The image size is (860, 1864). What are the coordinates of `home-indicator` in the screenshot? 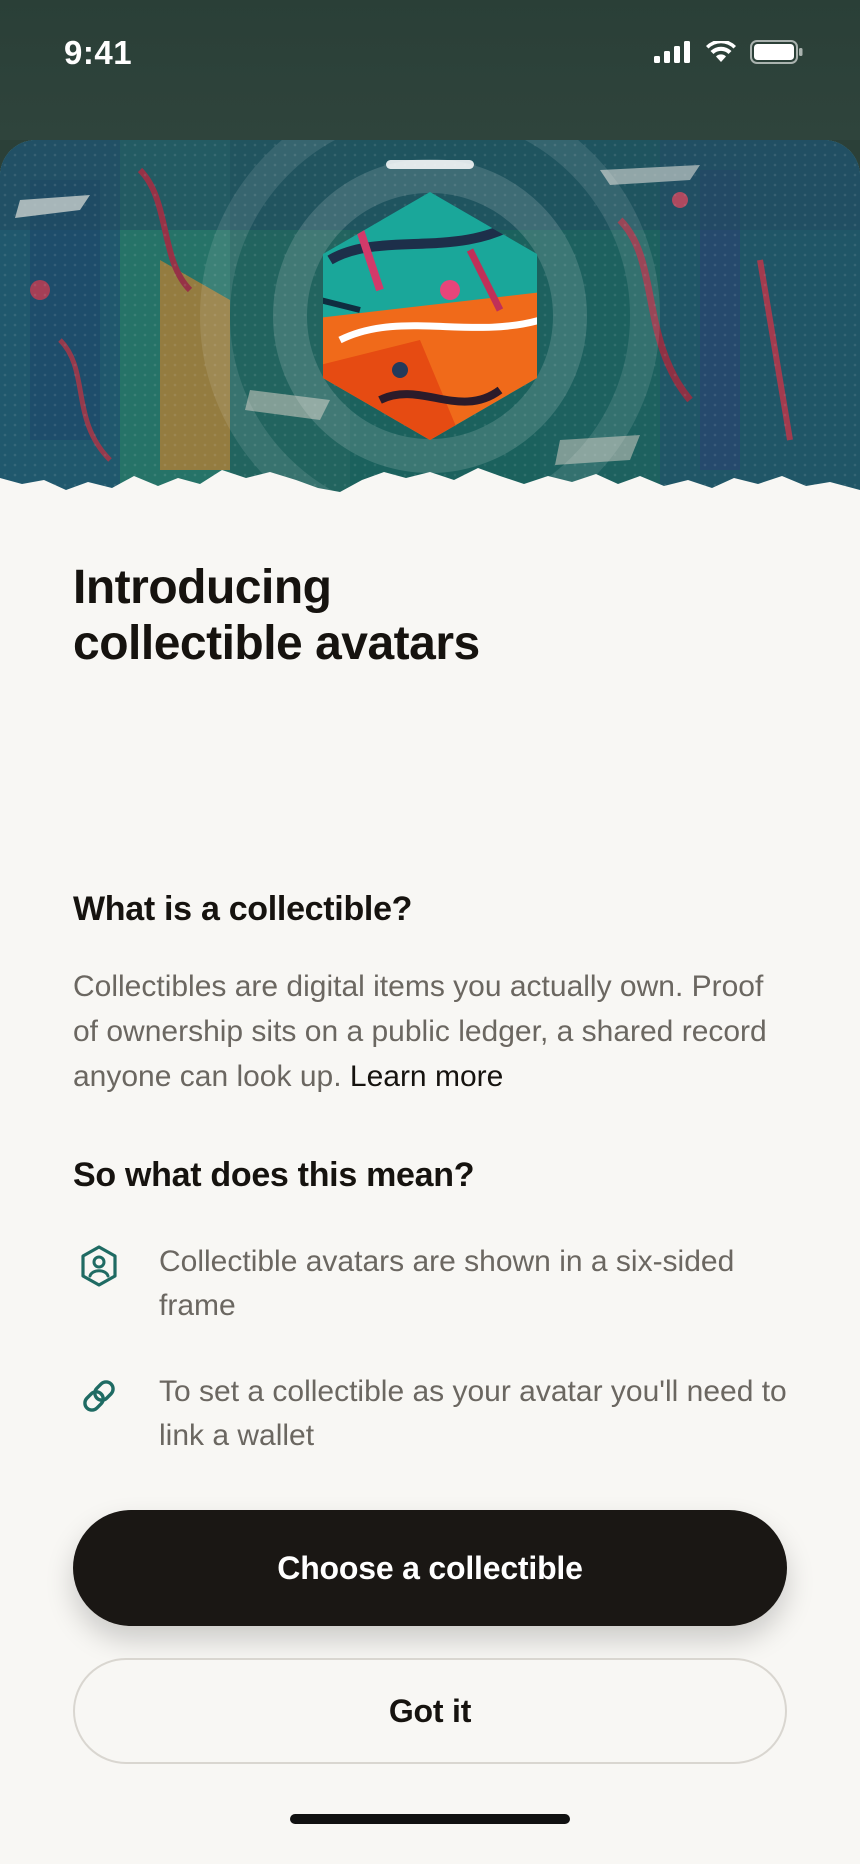 It's located at (430, 1819).